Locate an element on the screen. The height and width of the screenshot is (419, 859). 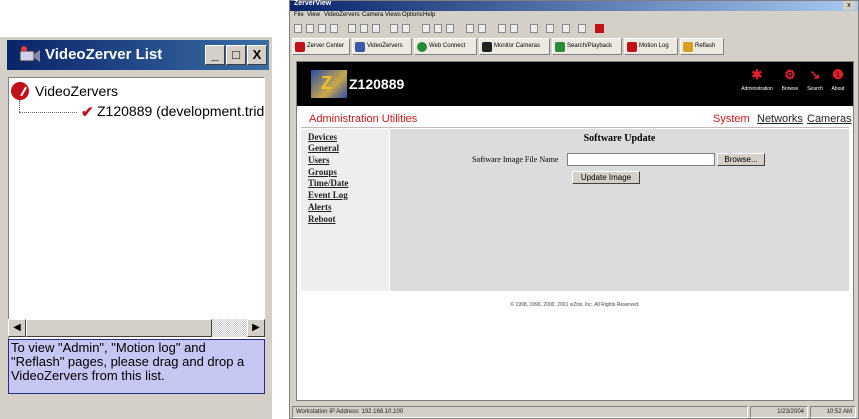
menu-camera-views: Camera Views is located at coordinates (381, 15).